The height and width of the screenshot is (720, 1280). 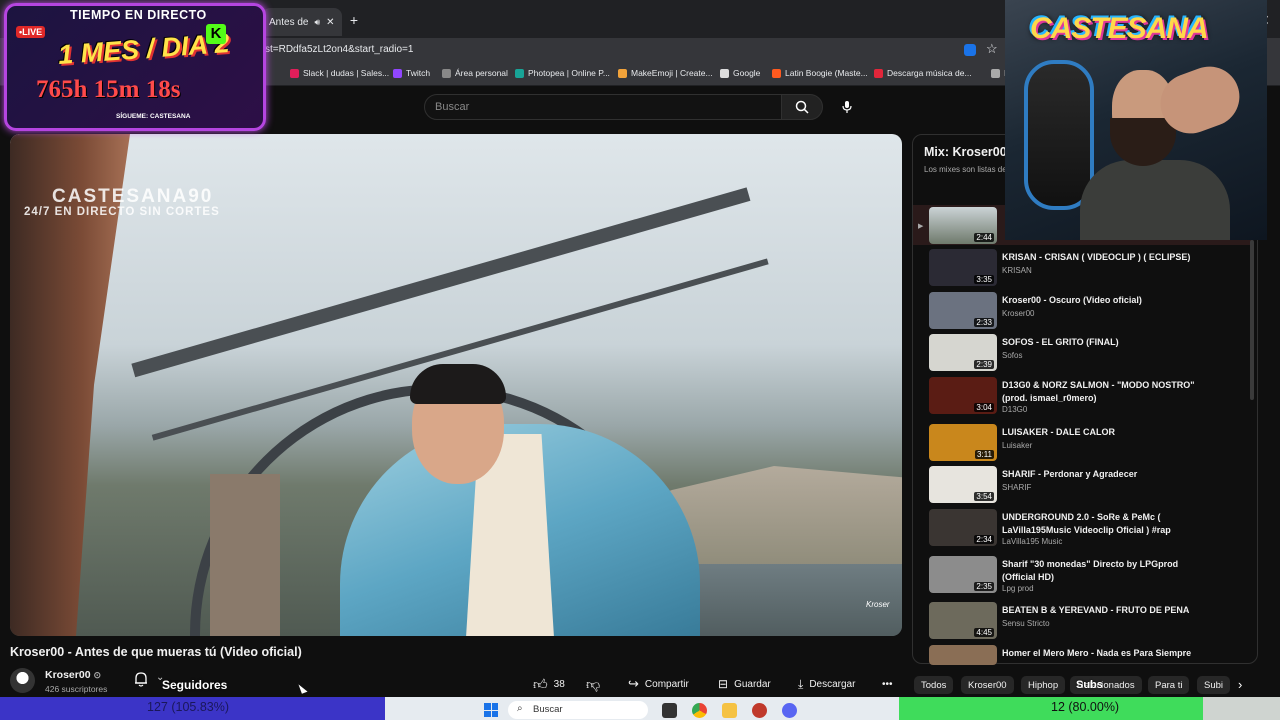 What do you see at coordinates (317, 22) in the screenshot?
I see `speaker-icon: 🔊︎` at bounding box center [317, 22].